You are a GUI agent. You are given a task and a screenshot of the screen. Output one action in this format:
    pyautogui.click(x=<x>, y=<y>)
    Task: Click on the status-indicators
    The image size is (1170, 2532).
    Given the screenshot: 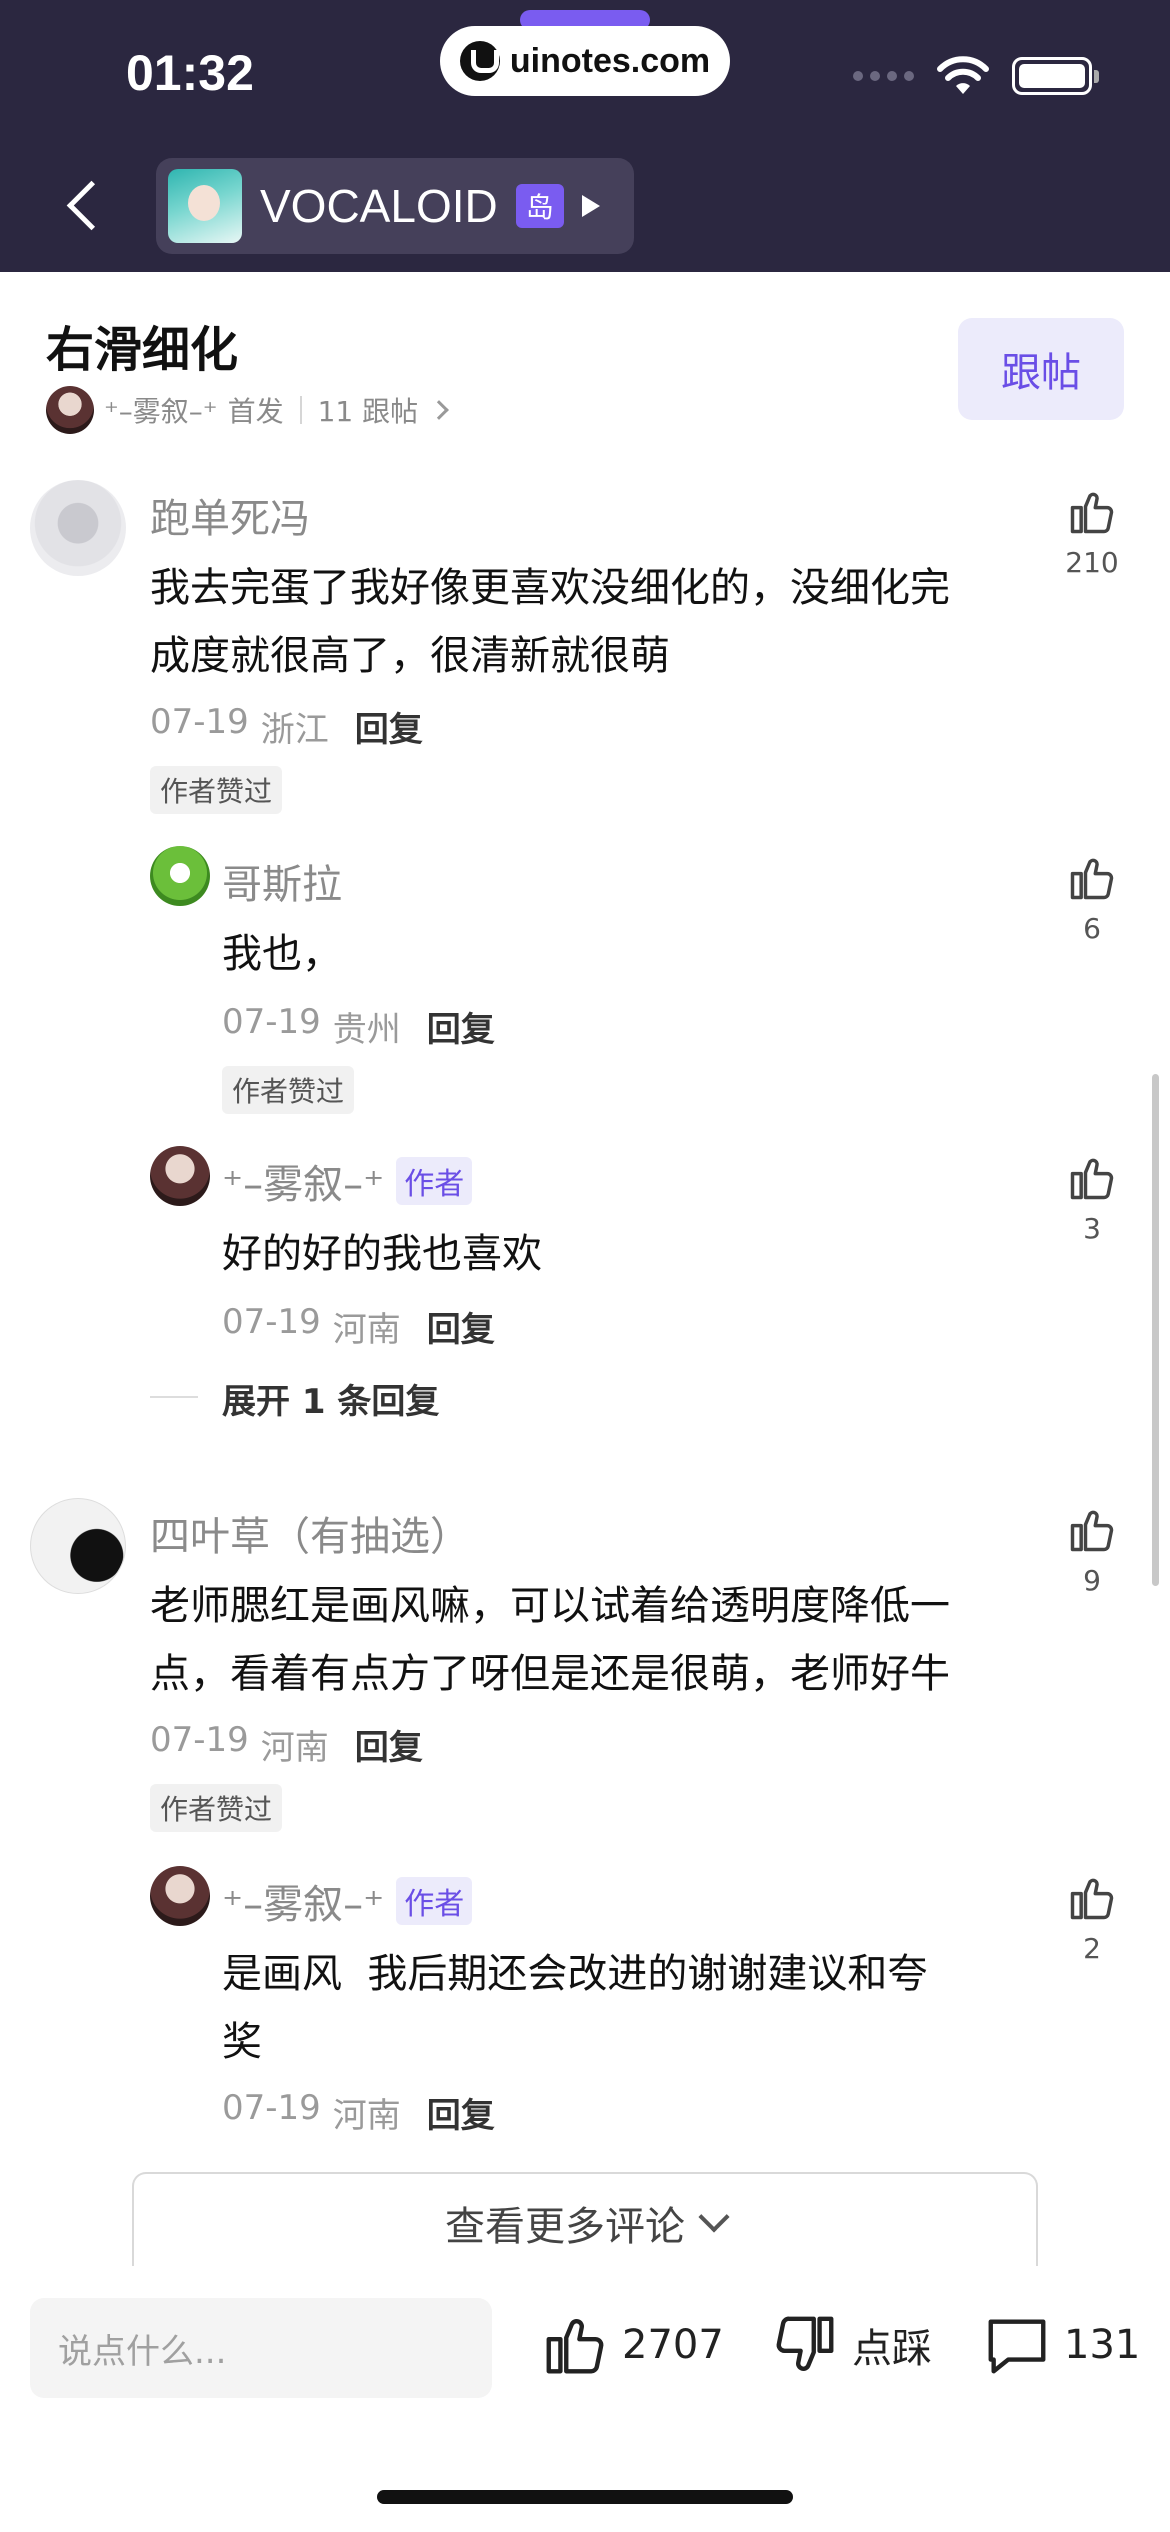 What is the action you would take?
    pyautogui.click(x=976, y=76)
    